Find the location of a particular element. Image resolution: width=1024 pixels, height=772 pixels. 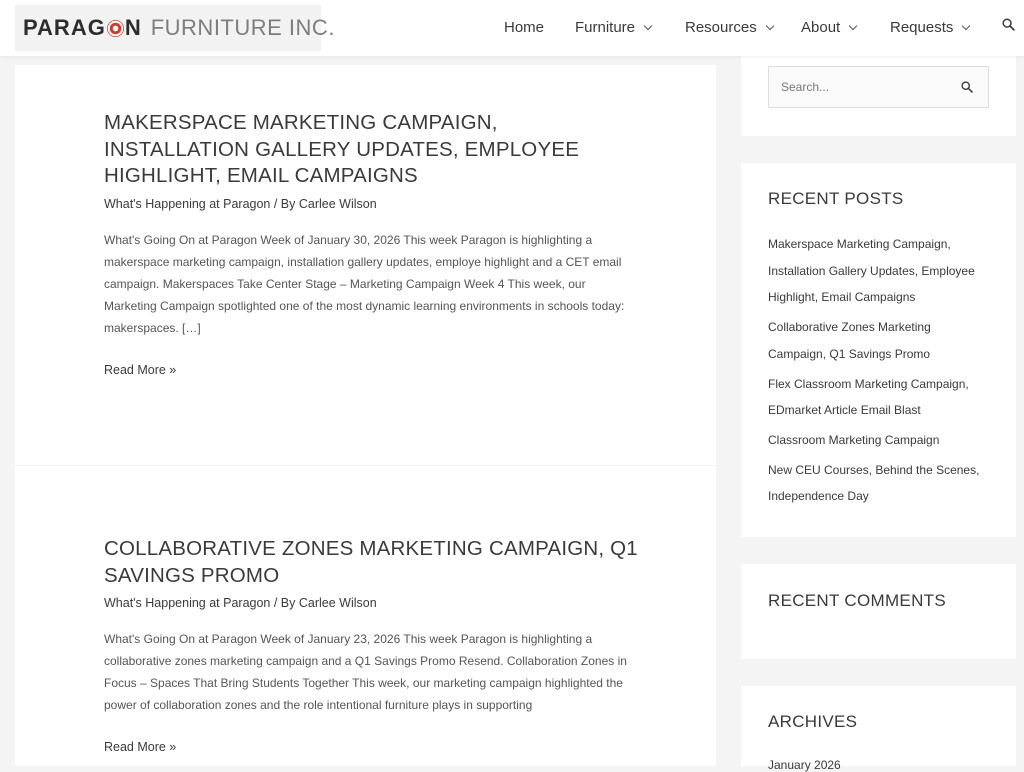

logo-wordmark: PARAG N is located at coordinates (82, 28).